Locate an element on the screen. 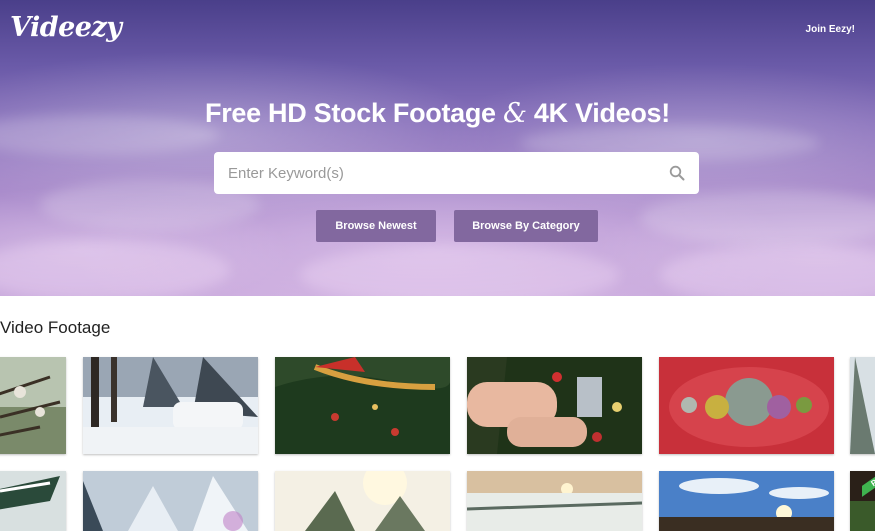 The height and width of the screenshot is (531, 875). headline-text-2: 4K Videos! is located at coordinates (601, 113).